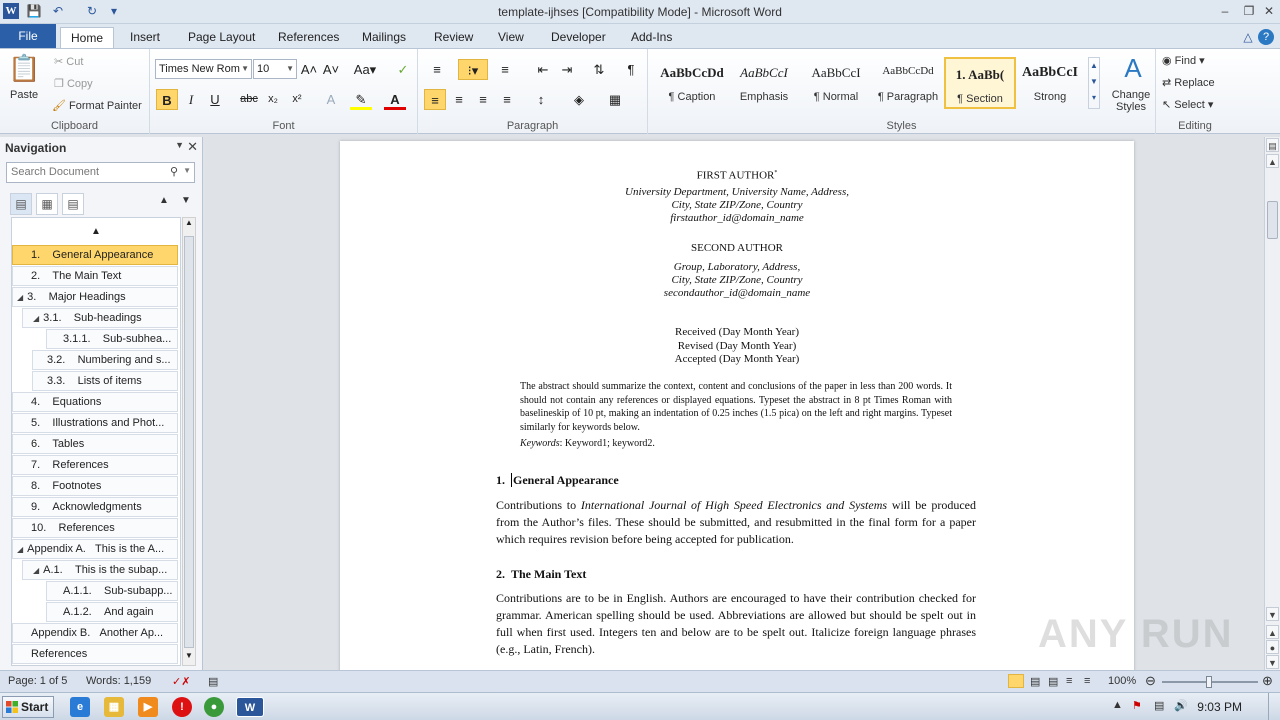  I want to click on next-heading-icon: ▼, so click(186, 200).